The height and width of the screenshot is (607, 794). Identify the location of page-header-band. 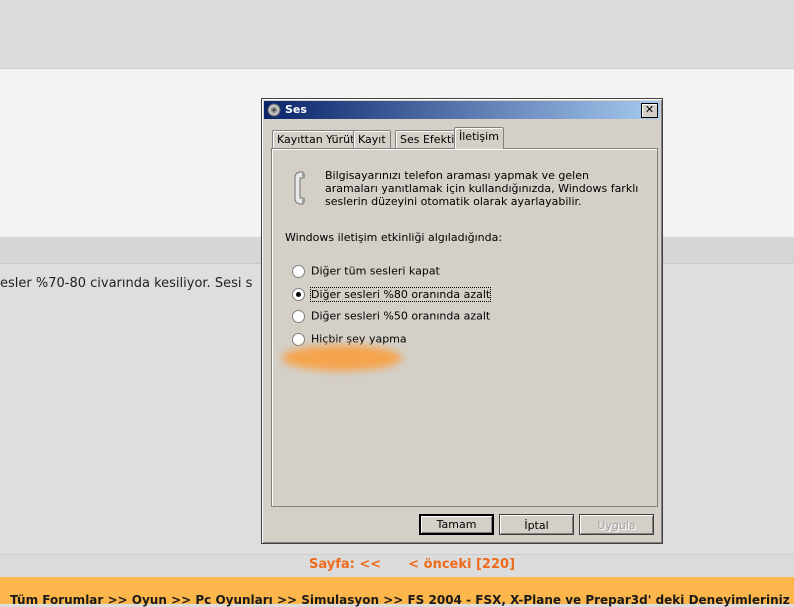
(397, 34).